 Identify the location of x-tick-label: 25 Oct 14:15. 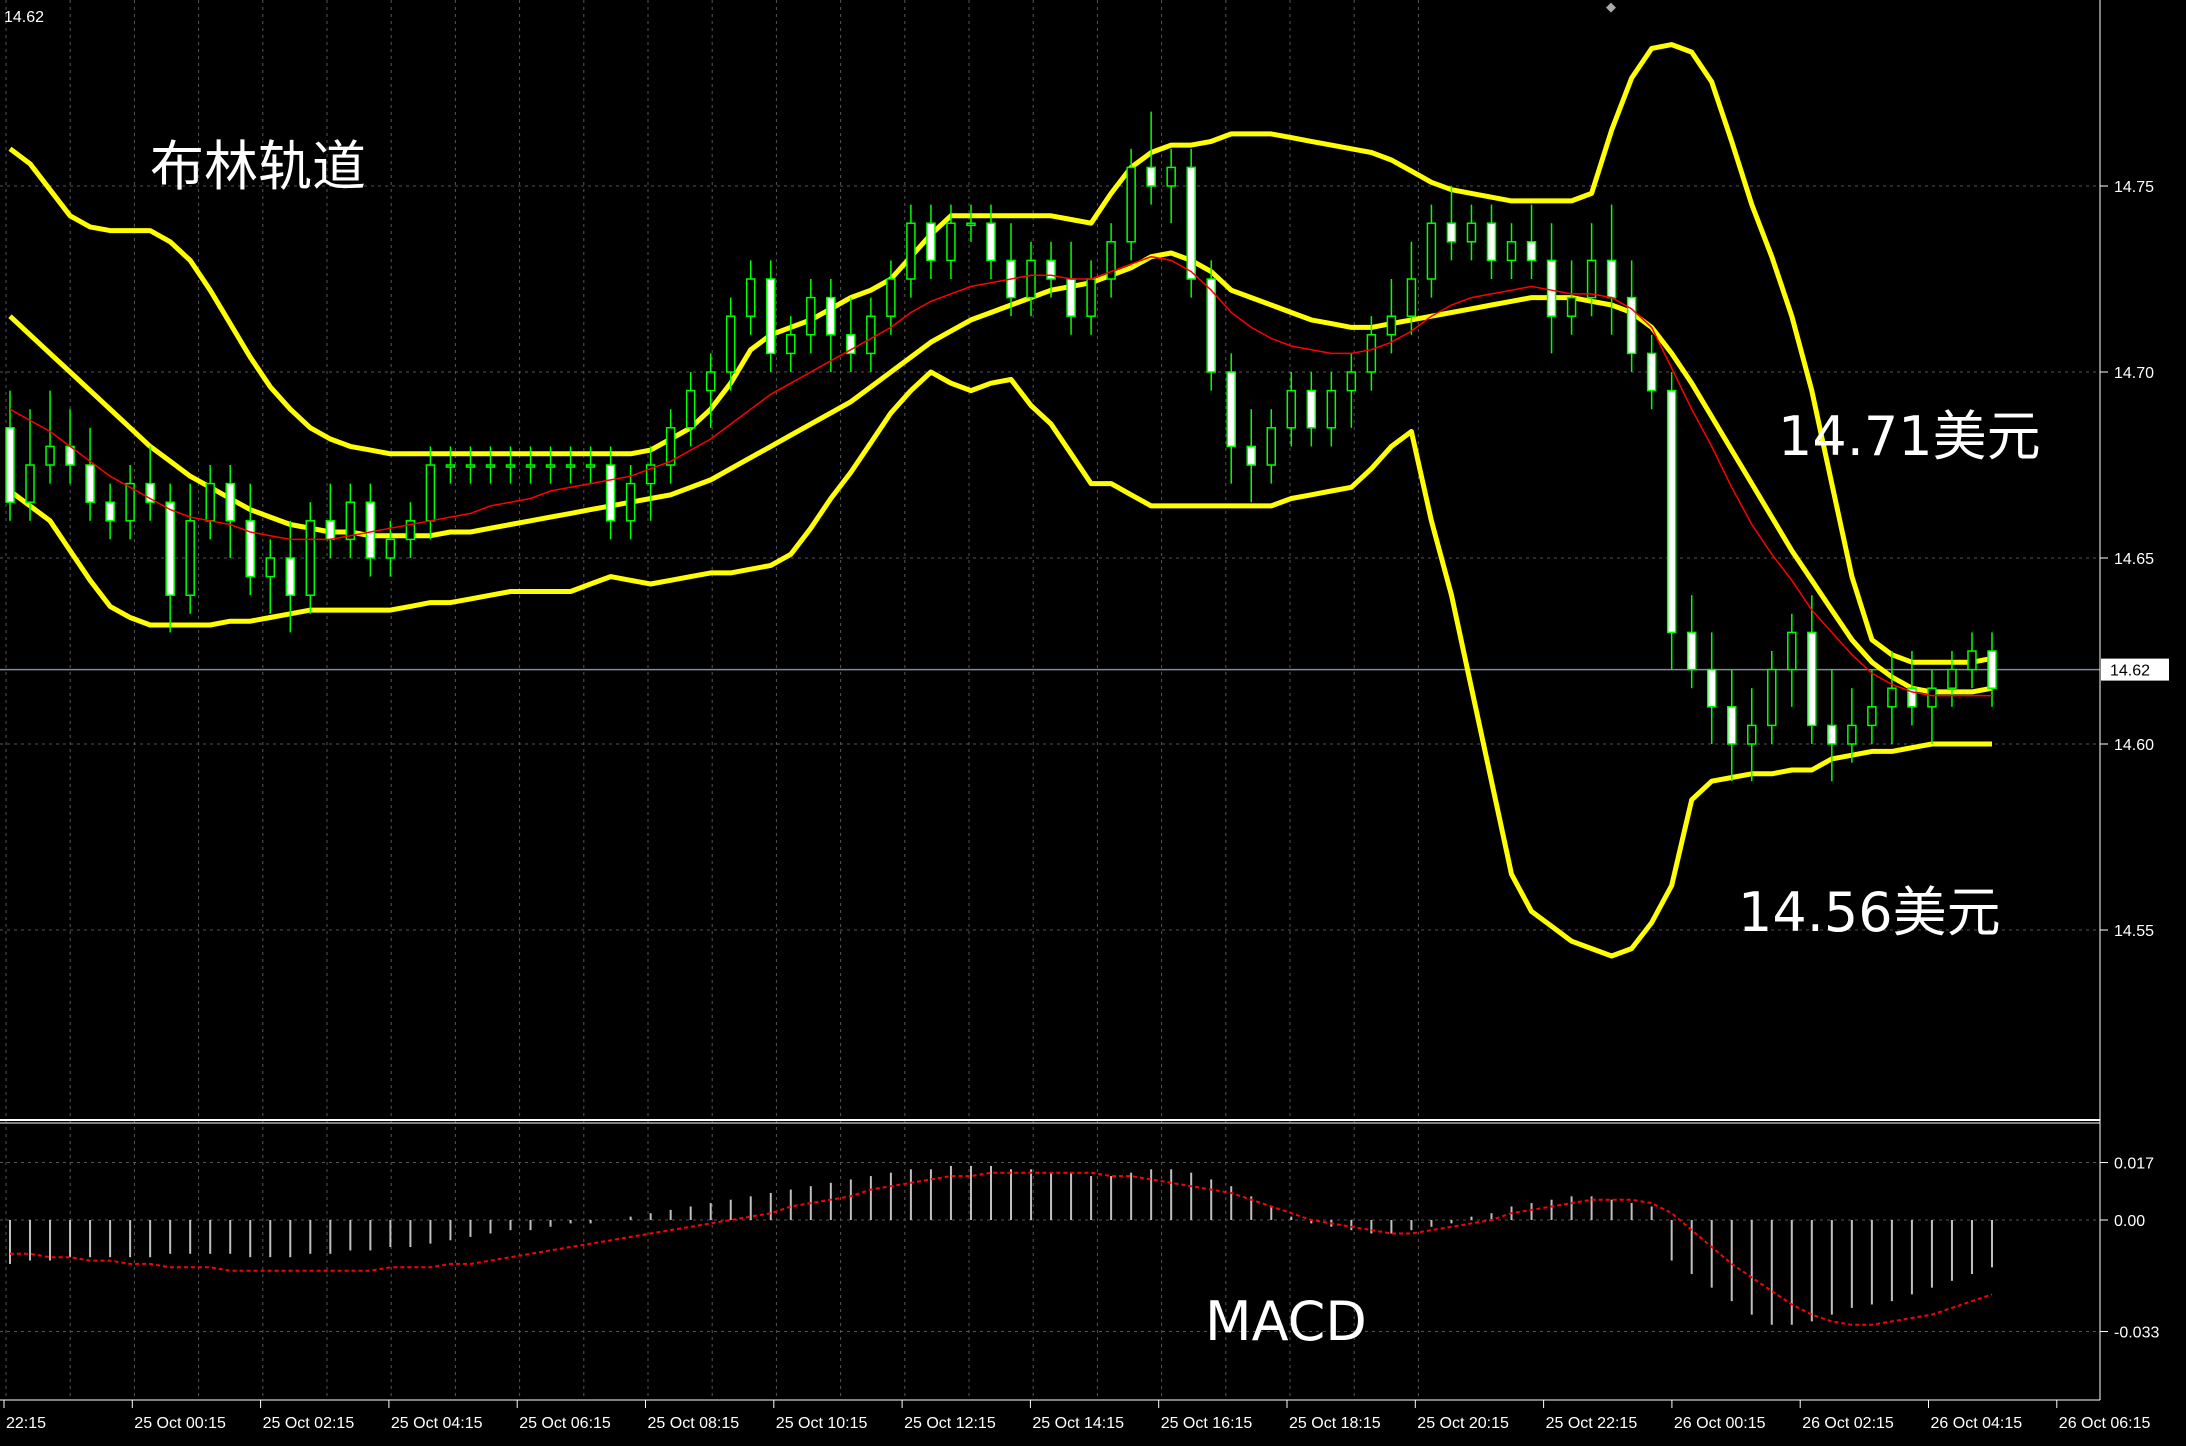
(1078, 1423).